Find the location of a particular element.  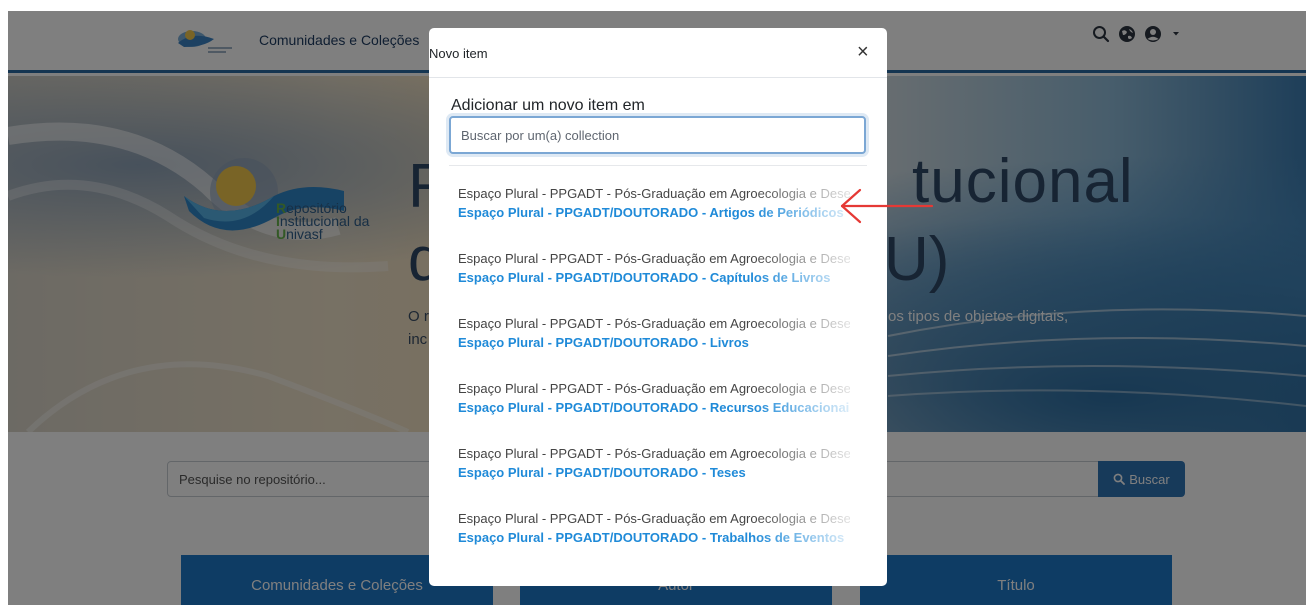

result-collection-name: Espaço Plural - PPGADT/DOUTORADO - Teses is located at coordinates (602, 472).